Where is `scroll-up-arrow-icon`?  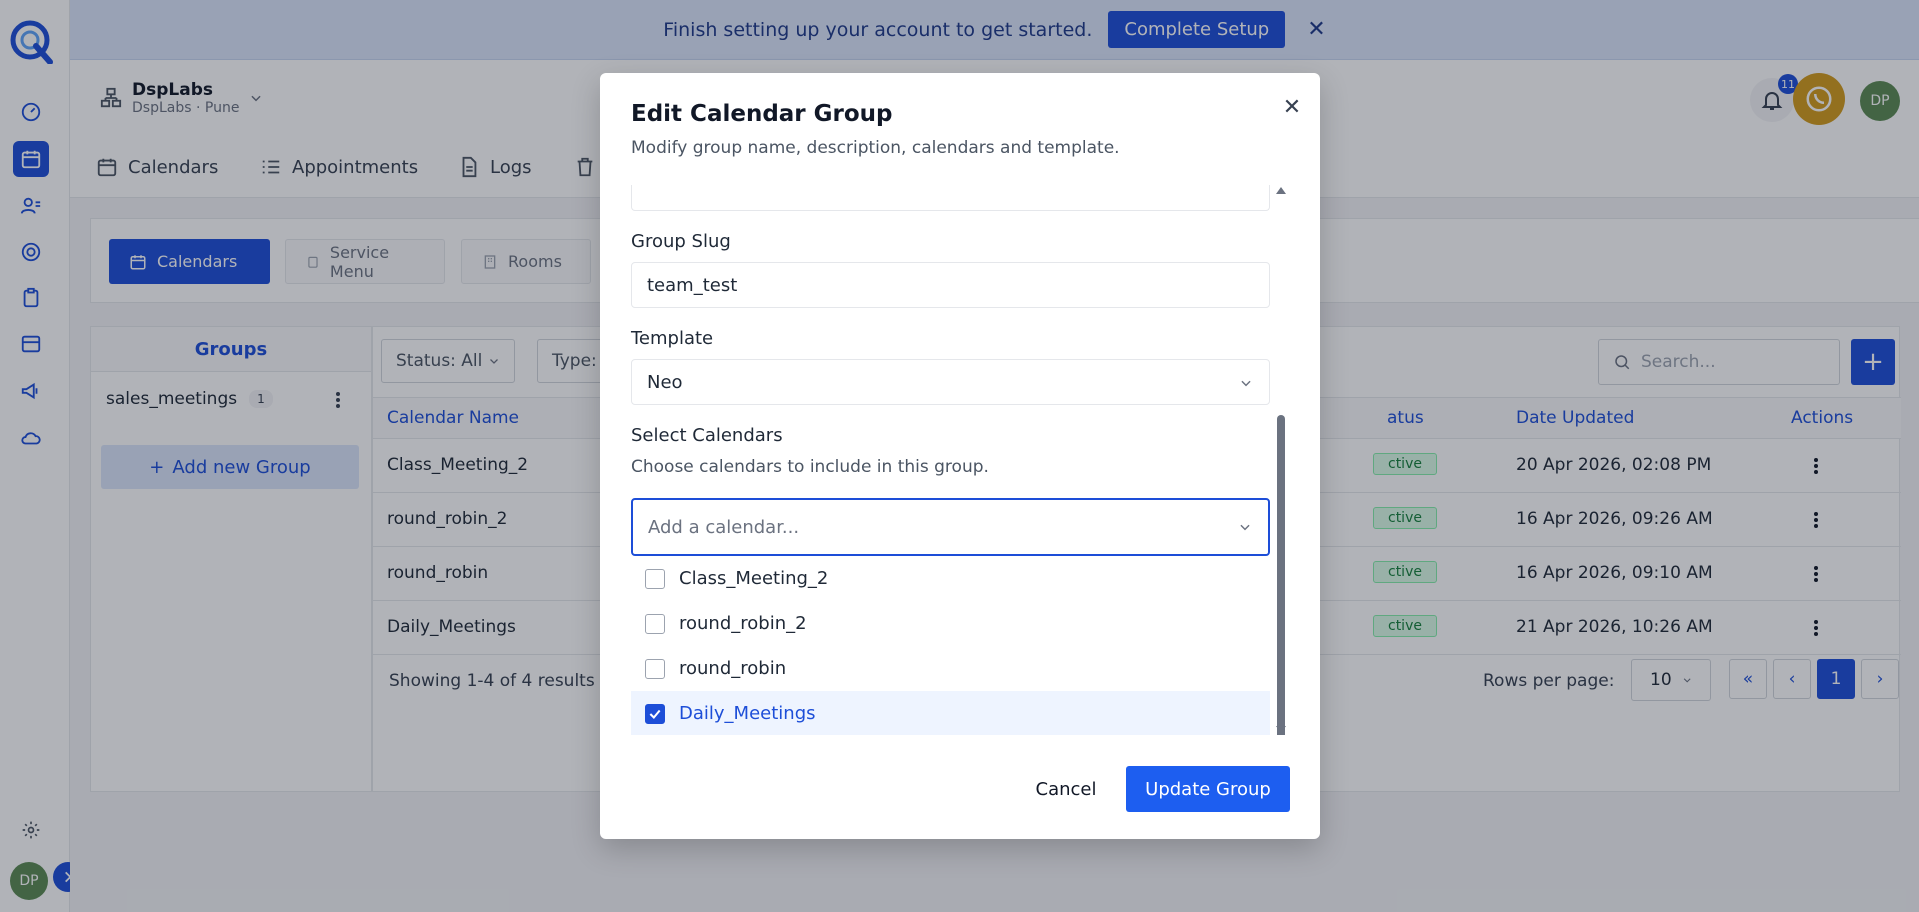
scroll-up-arrow-icon is located at coordinates (1281, 190).